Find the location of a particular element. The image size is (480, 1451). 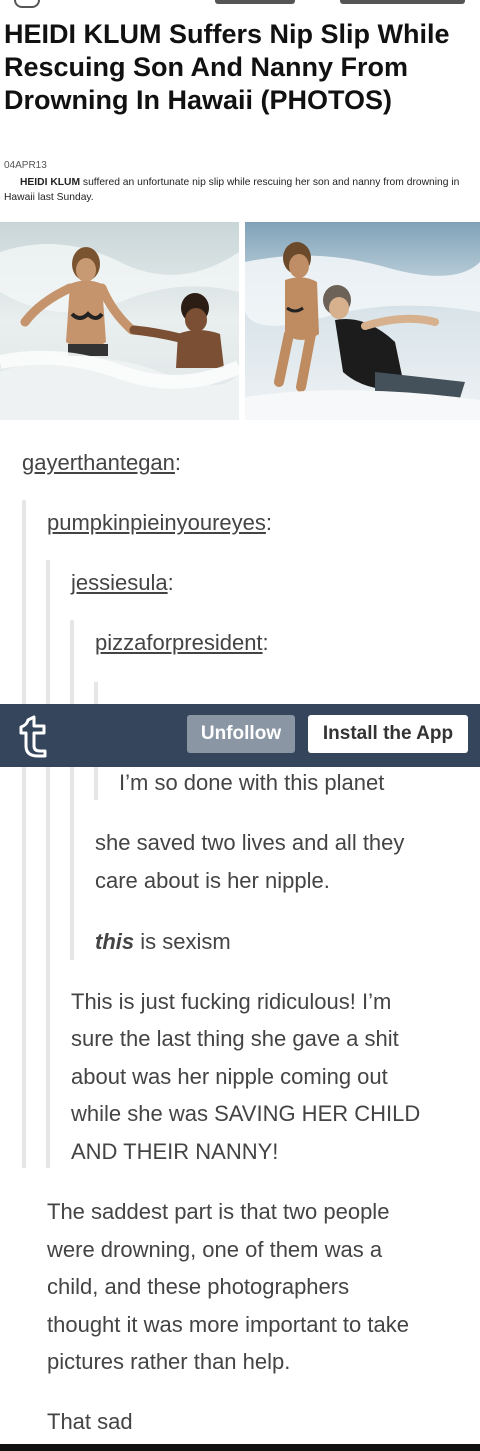

reblog-username-3: jessiesula: is located at coordinates (122, 583).